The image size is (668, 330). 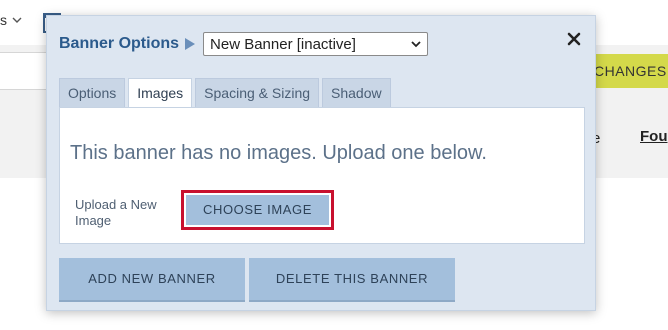 I want to click on close-icon, so click(x=574, y=39).